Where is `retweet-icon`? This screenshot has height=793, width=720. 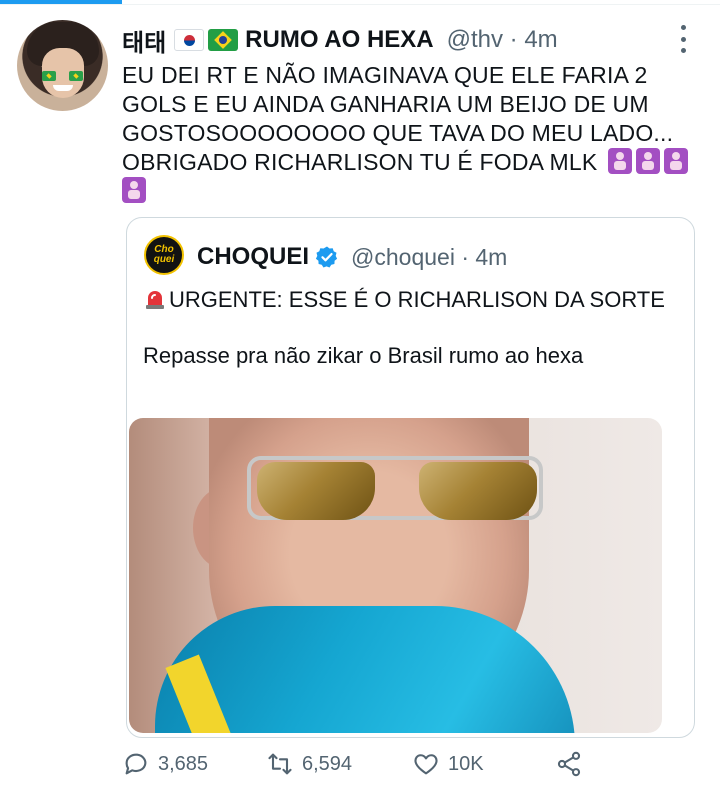
retweet-icon is located at coordinates (280, 764).